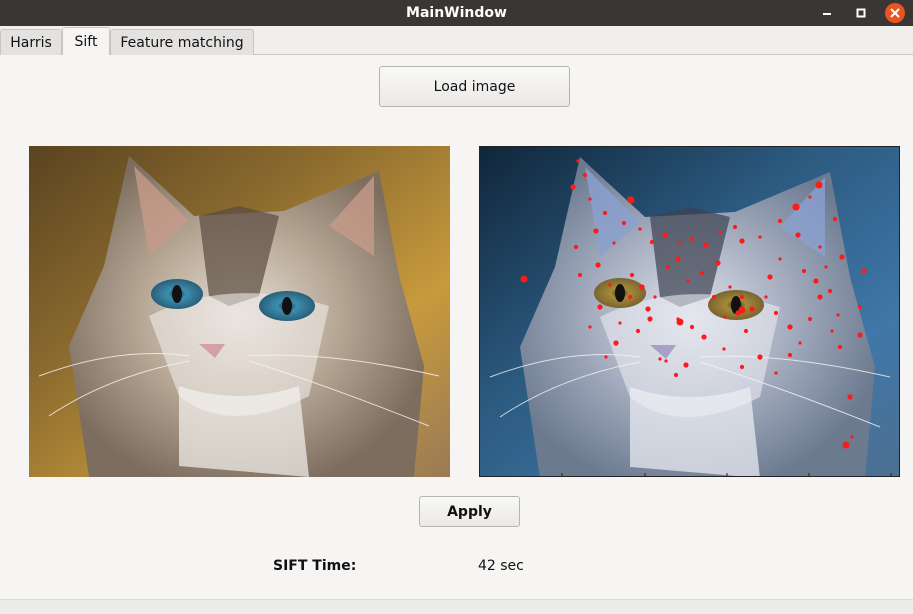 Image resolution: width=913 pixels, height=614 pixels. Describe the element at coordinates (182, 42) in the screenshot. I see `tab-feature-matching: Feature matching` at that location.